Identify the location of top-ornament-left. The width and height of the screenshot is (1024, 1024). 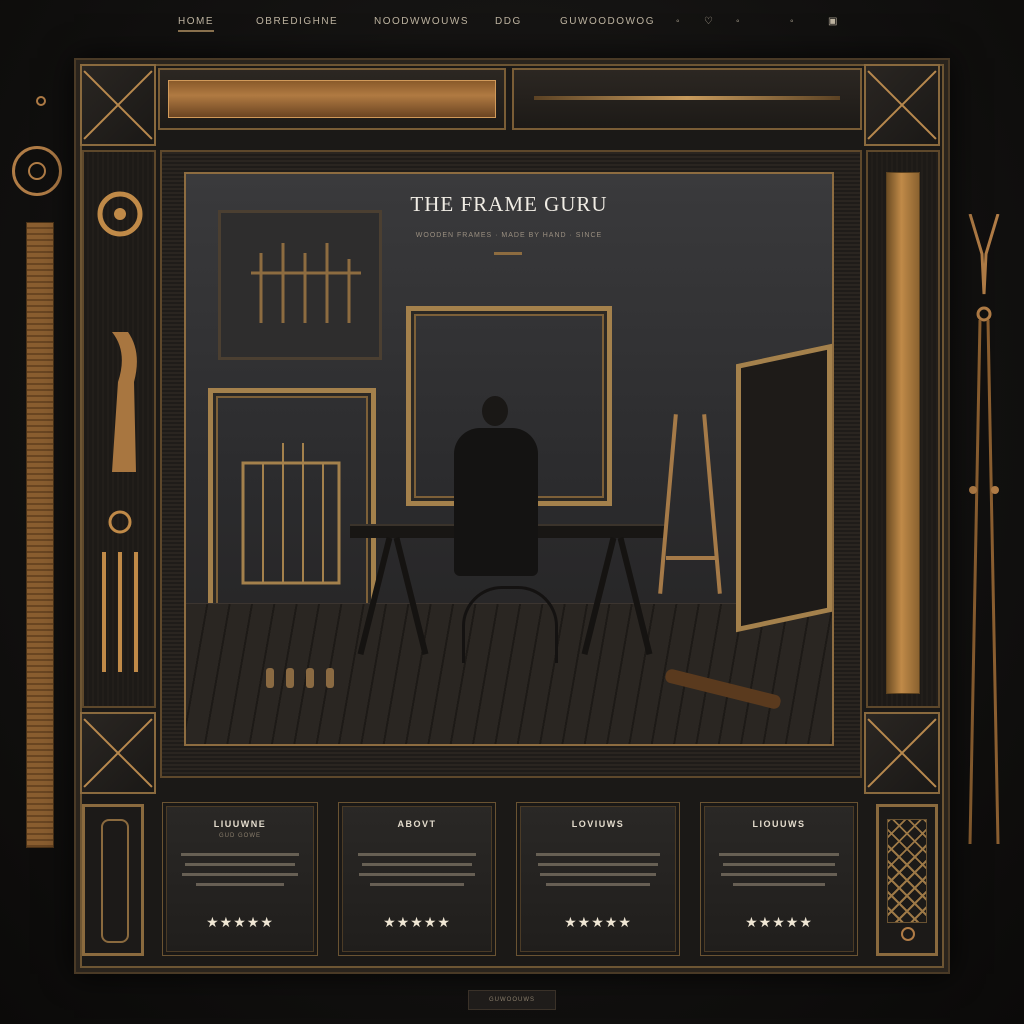
(332, 99).